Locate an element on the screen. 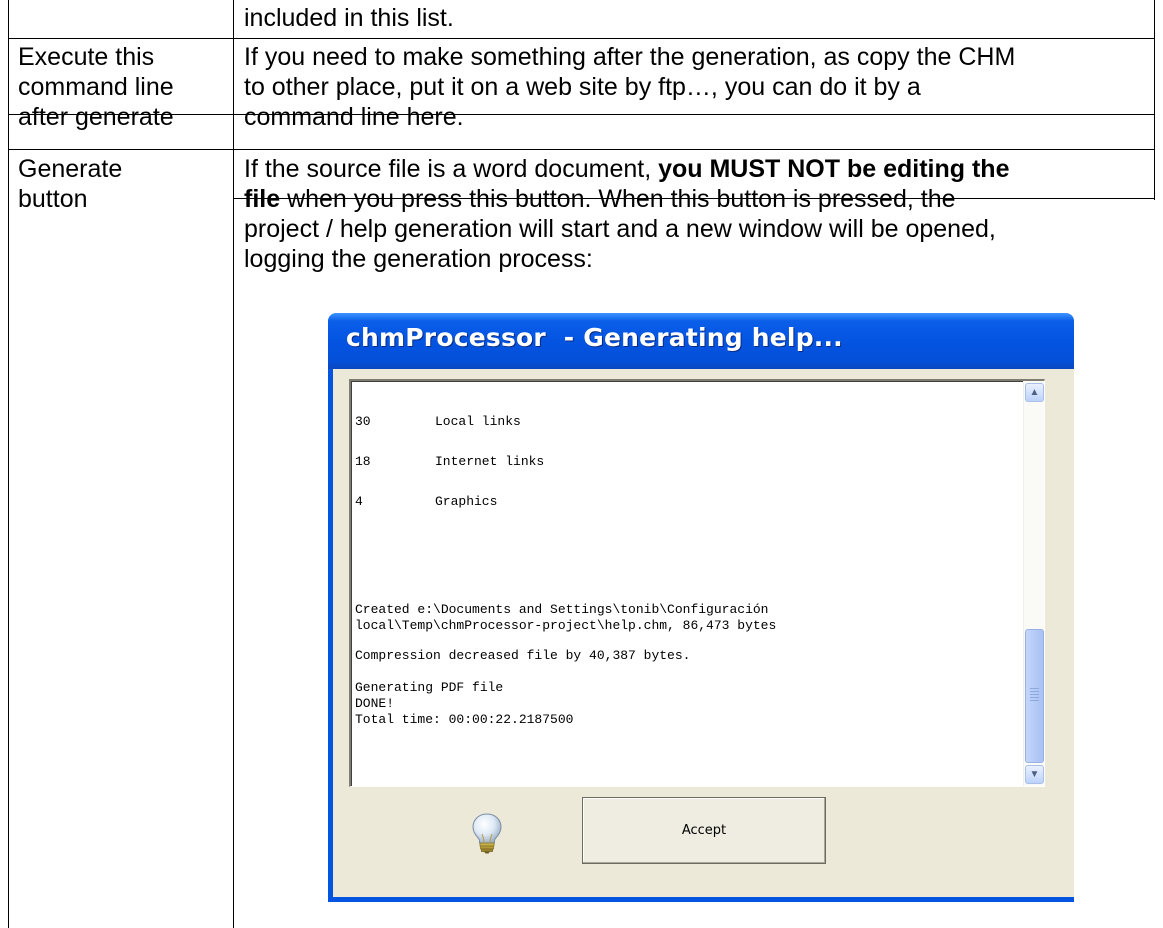 The width and height of the screenshot is (1163, 928). row-generate-label-line: Generate is located at coordinates (70, 169).